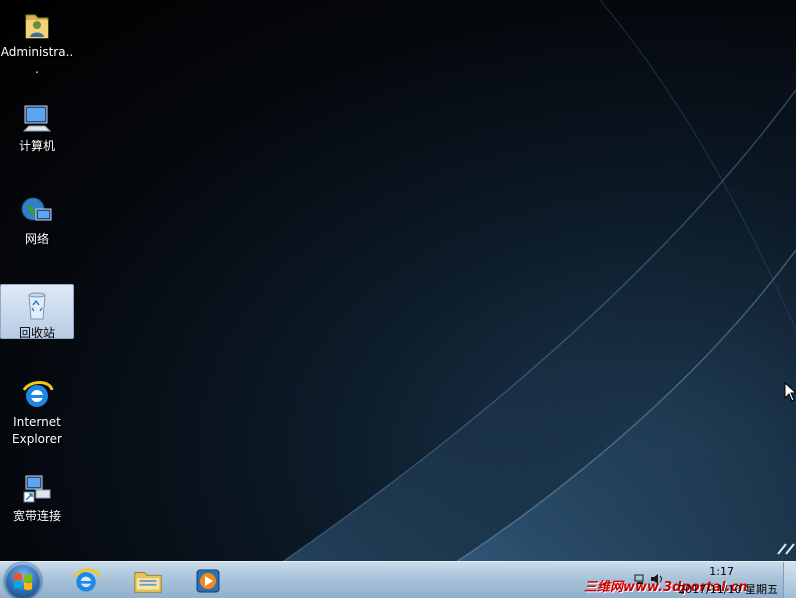  I want to click on desktop-icon-recycle-bin: 回收站, so click(37, 312).